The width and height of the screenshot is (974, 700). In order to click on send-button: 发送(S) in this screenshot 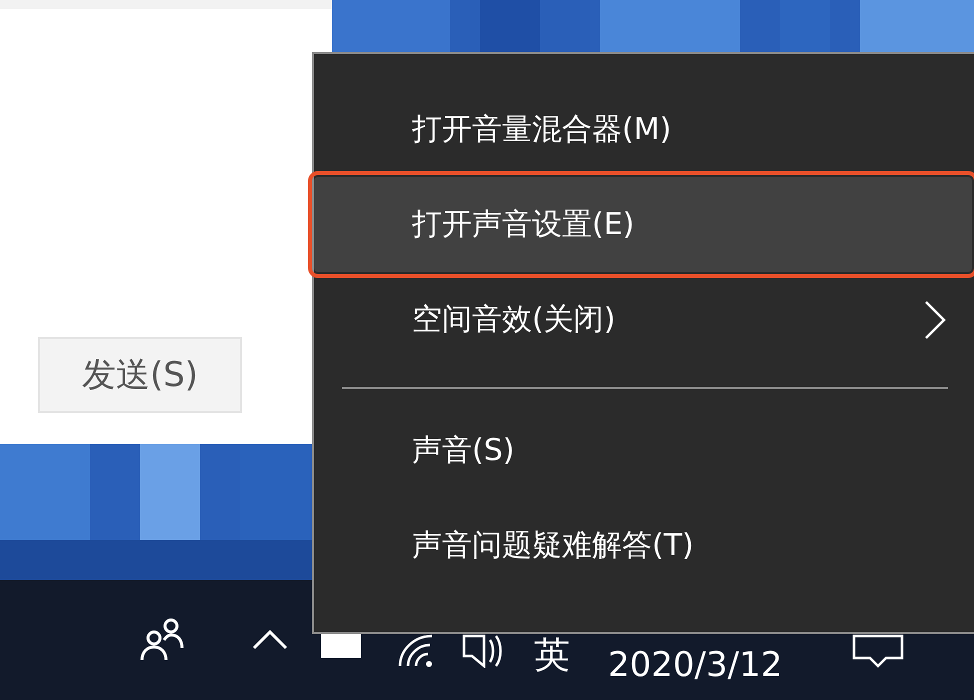, I will do `click(140, 375)`.